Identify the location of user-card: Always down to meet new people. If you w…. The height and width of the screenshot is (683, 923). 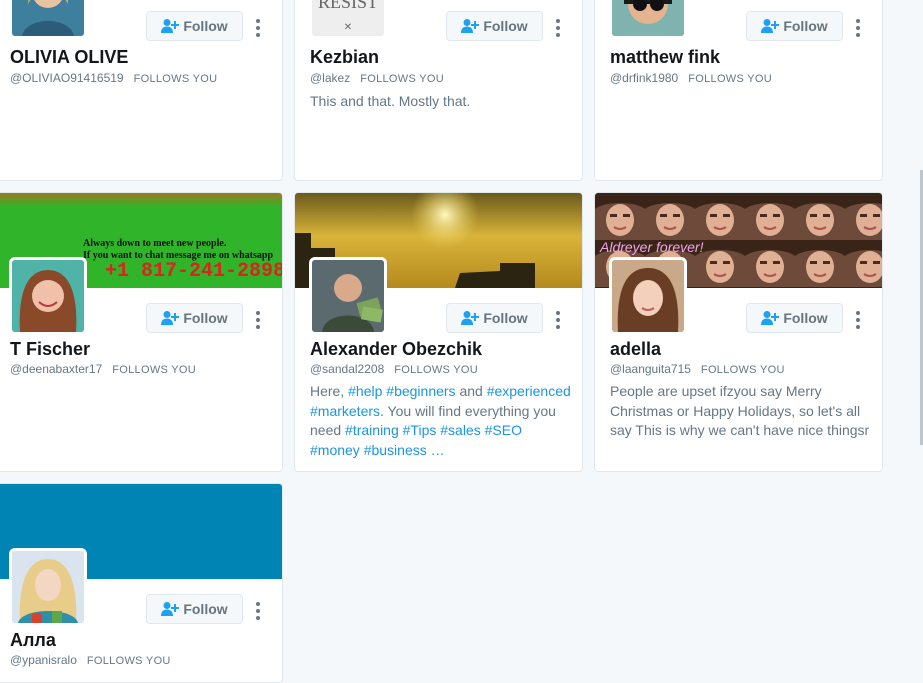
(141, 332).